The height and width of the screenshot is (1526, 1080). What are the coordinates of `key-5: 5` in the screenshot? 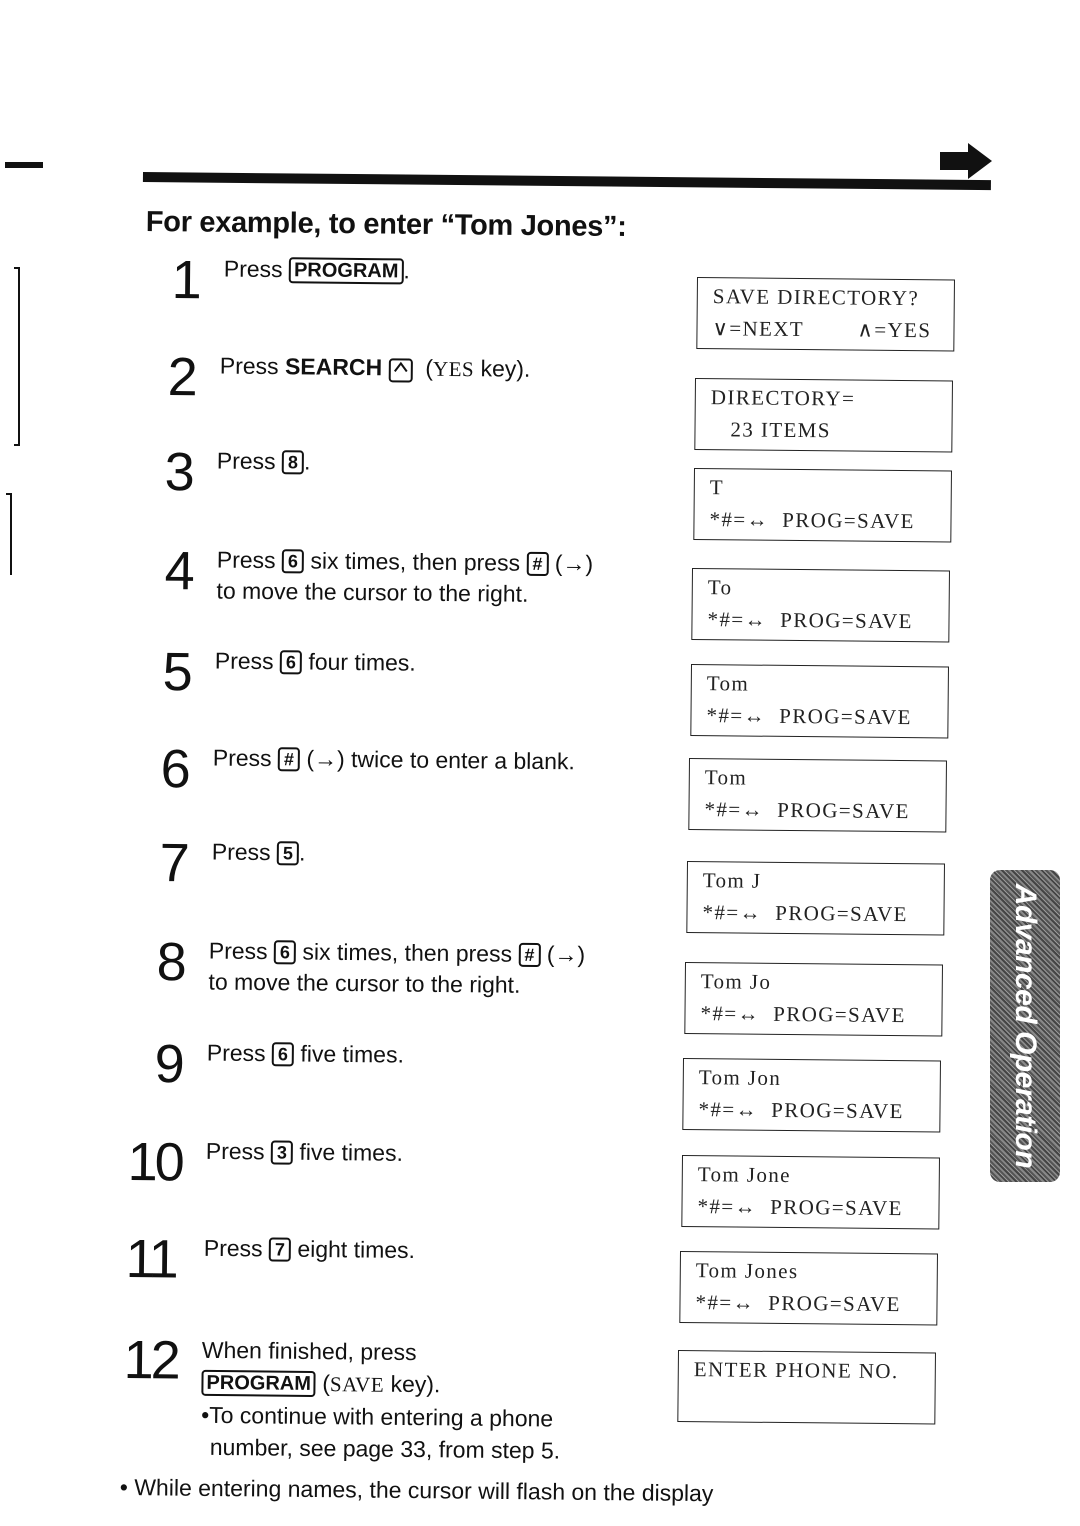 It's located at (288, 853).